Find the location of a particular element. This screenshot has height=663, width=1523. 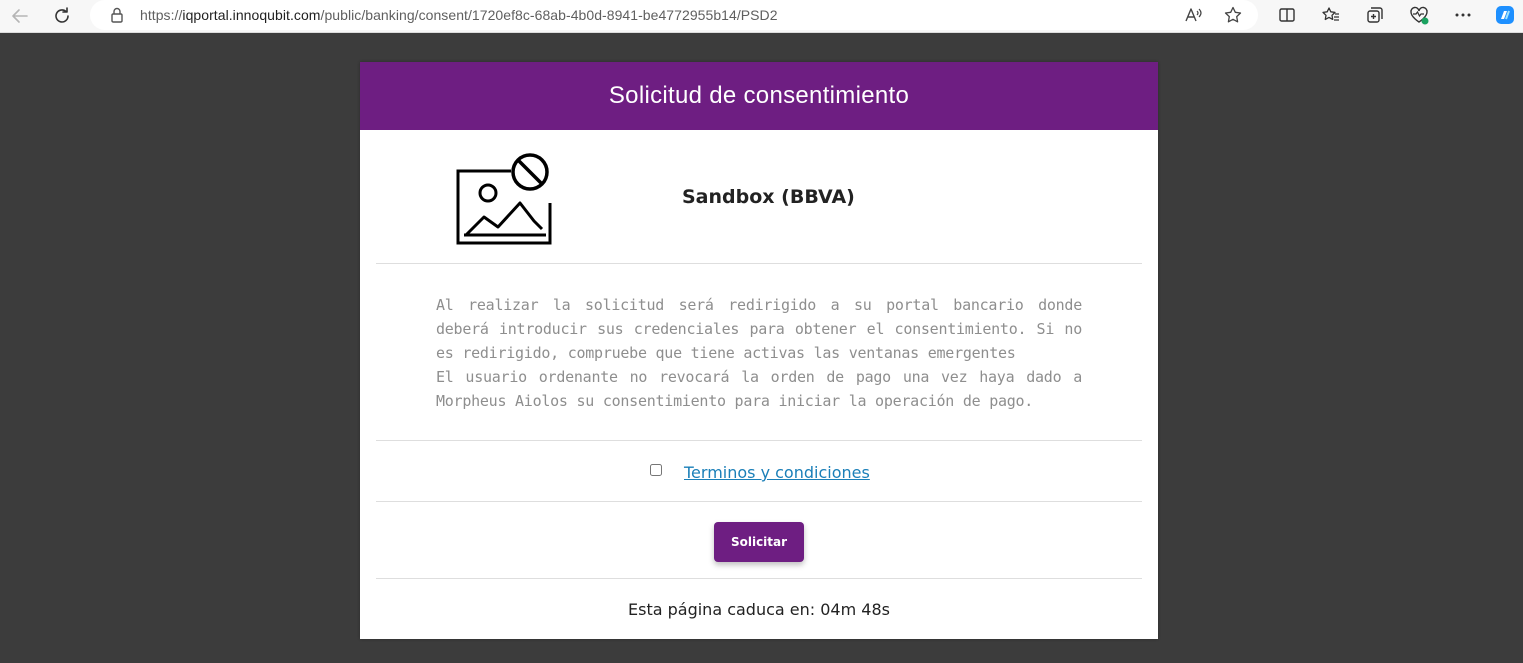

reload-icon is located at coordinates (62, 15).